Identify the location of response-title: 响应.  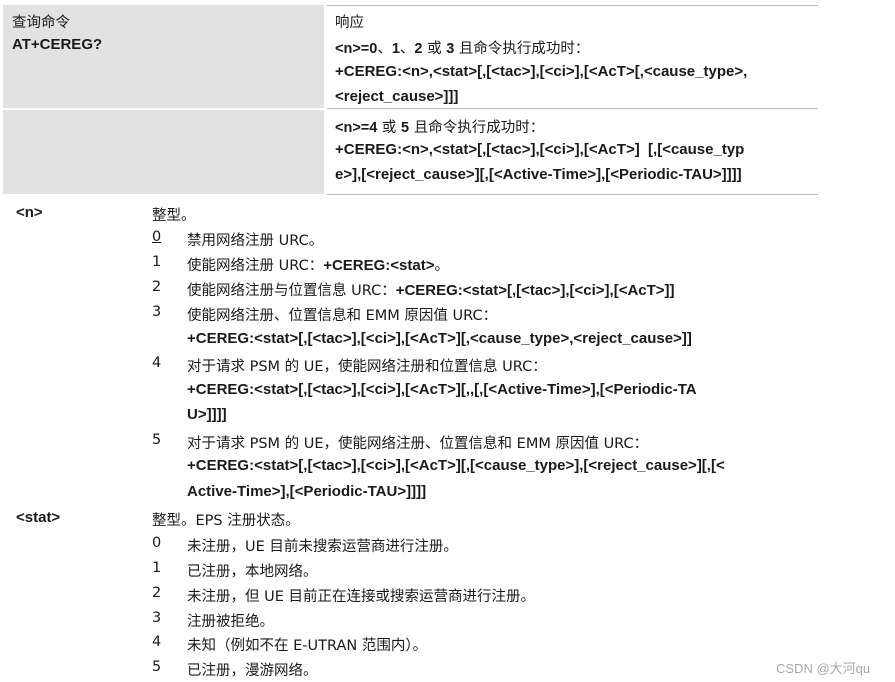
(349, 23).